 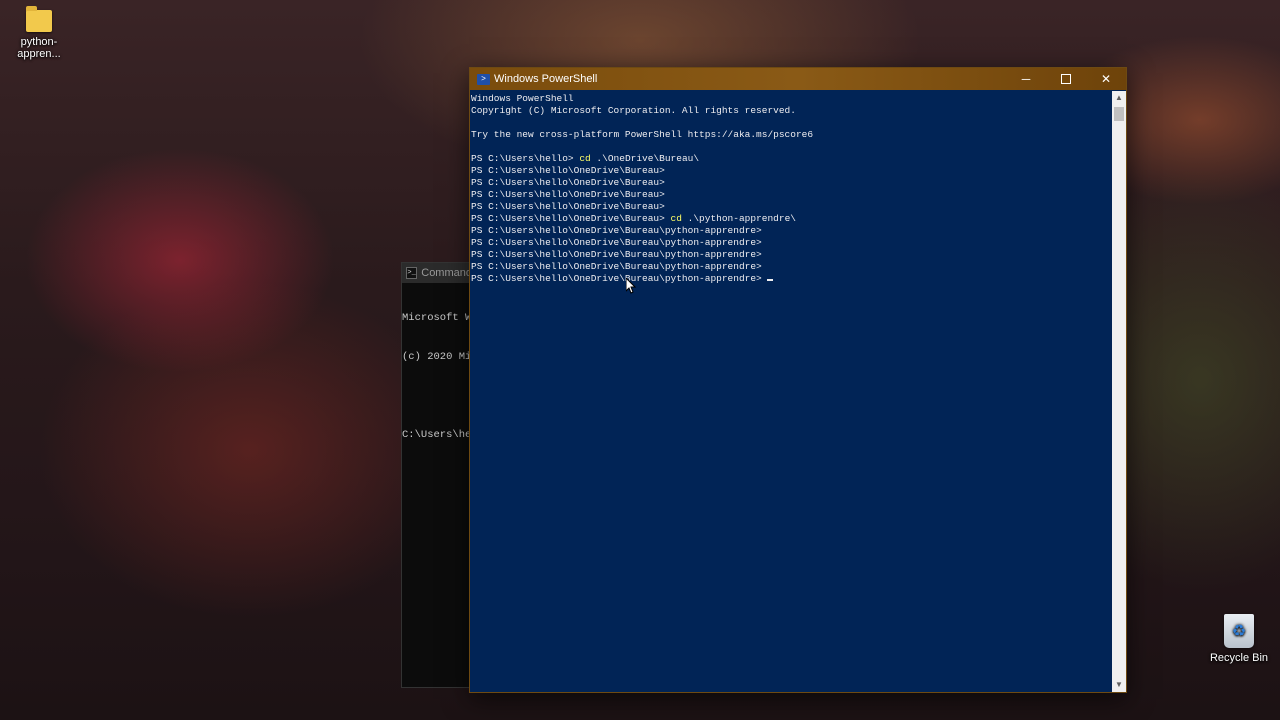 What do you see at coordinates (483, 79) in the screenshot?
I see `powershell-app-icon: >` at bounding box center [483, 79].